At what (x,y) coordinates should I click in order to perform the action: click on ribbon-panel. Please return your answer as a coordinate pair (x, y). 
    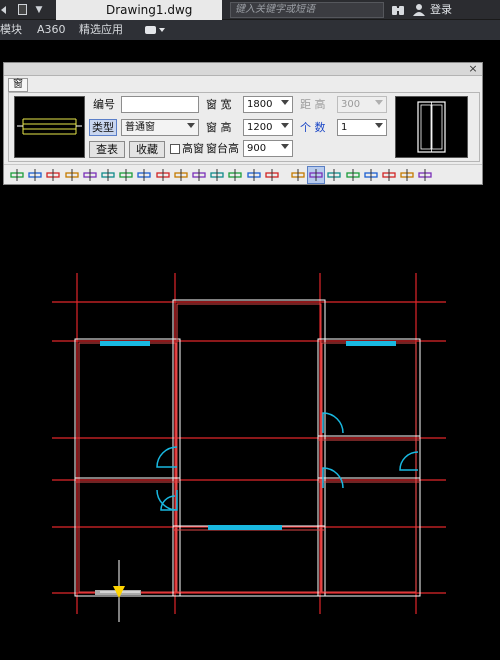
    Looking at the image, I should click on (250, 51).